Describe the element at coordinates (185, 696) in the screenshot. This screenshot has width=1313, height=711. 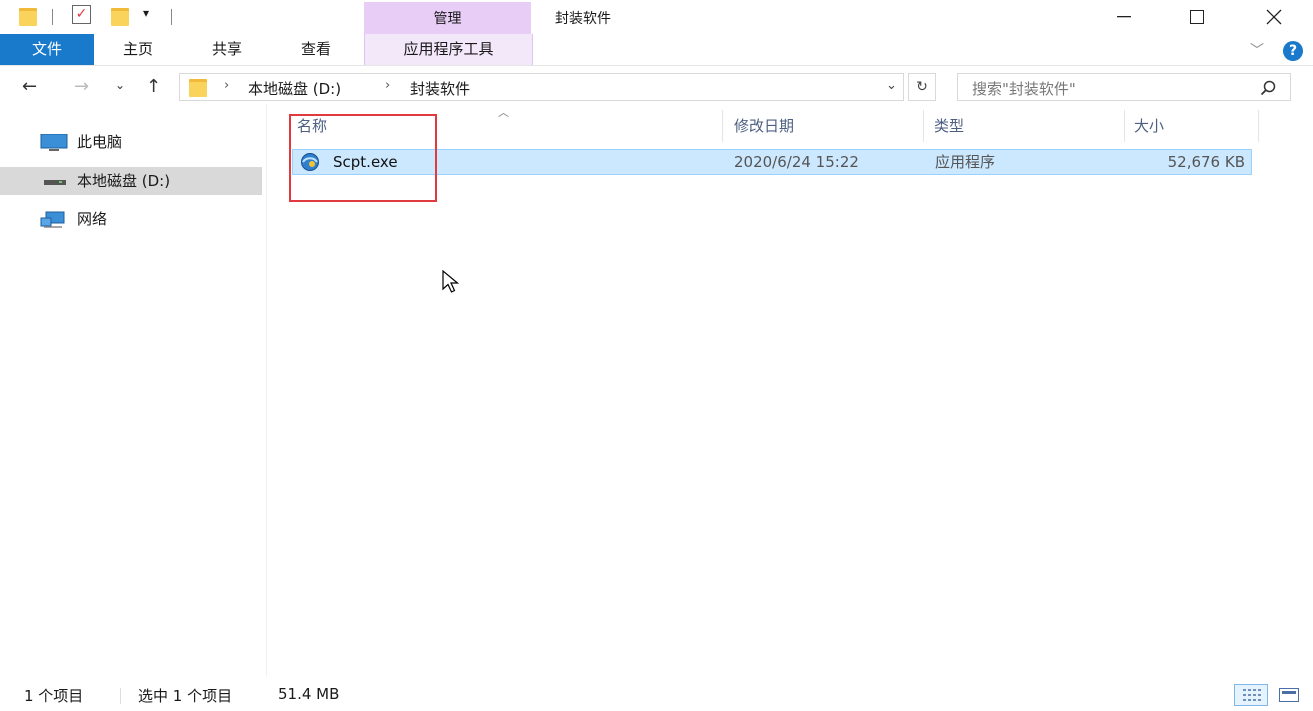
I see `selection-count: 选中 1 个项目` at that location.